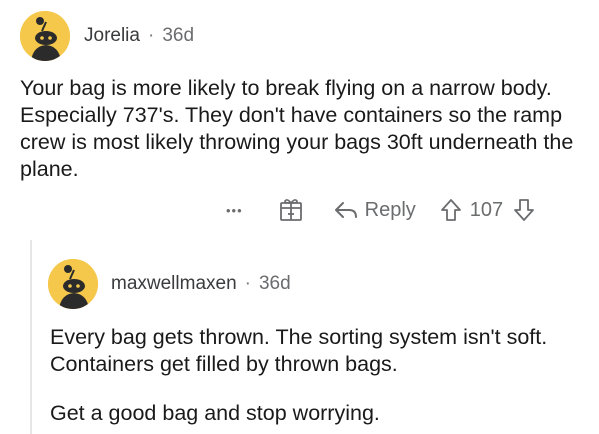 This screenshot has width=599, height=434. I want to click on vote-score: 107, so click(486, 209).